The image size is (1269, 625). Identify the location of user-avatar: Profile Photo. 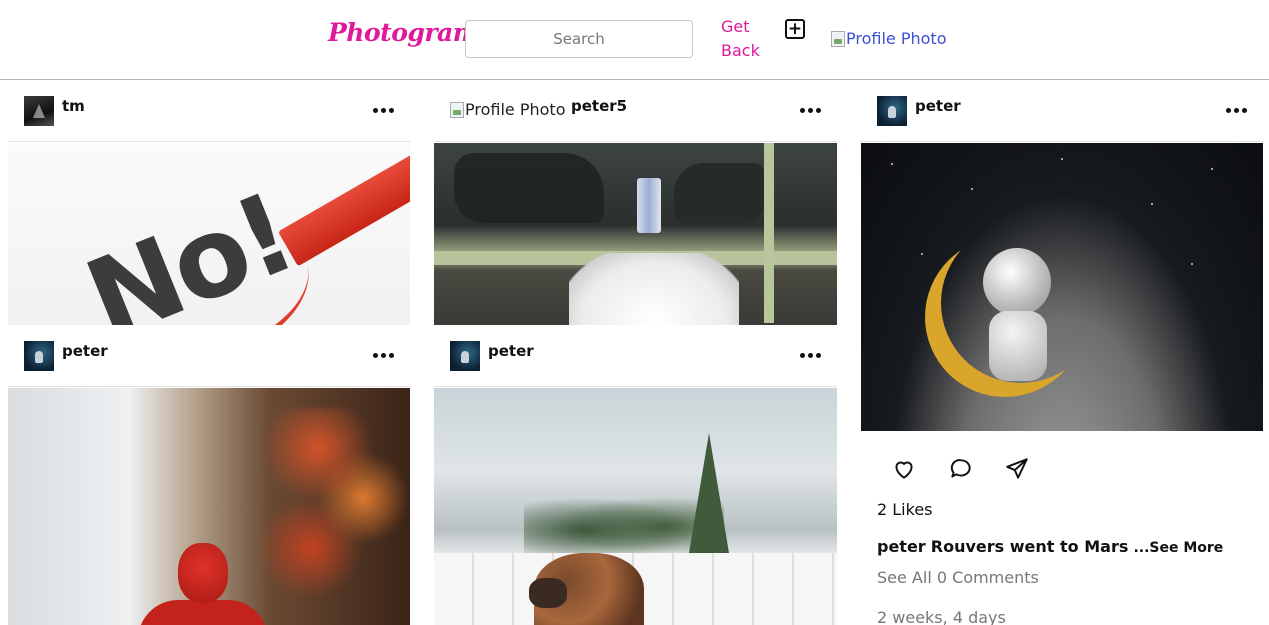
(507, 109).